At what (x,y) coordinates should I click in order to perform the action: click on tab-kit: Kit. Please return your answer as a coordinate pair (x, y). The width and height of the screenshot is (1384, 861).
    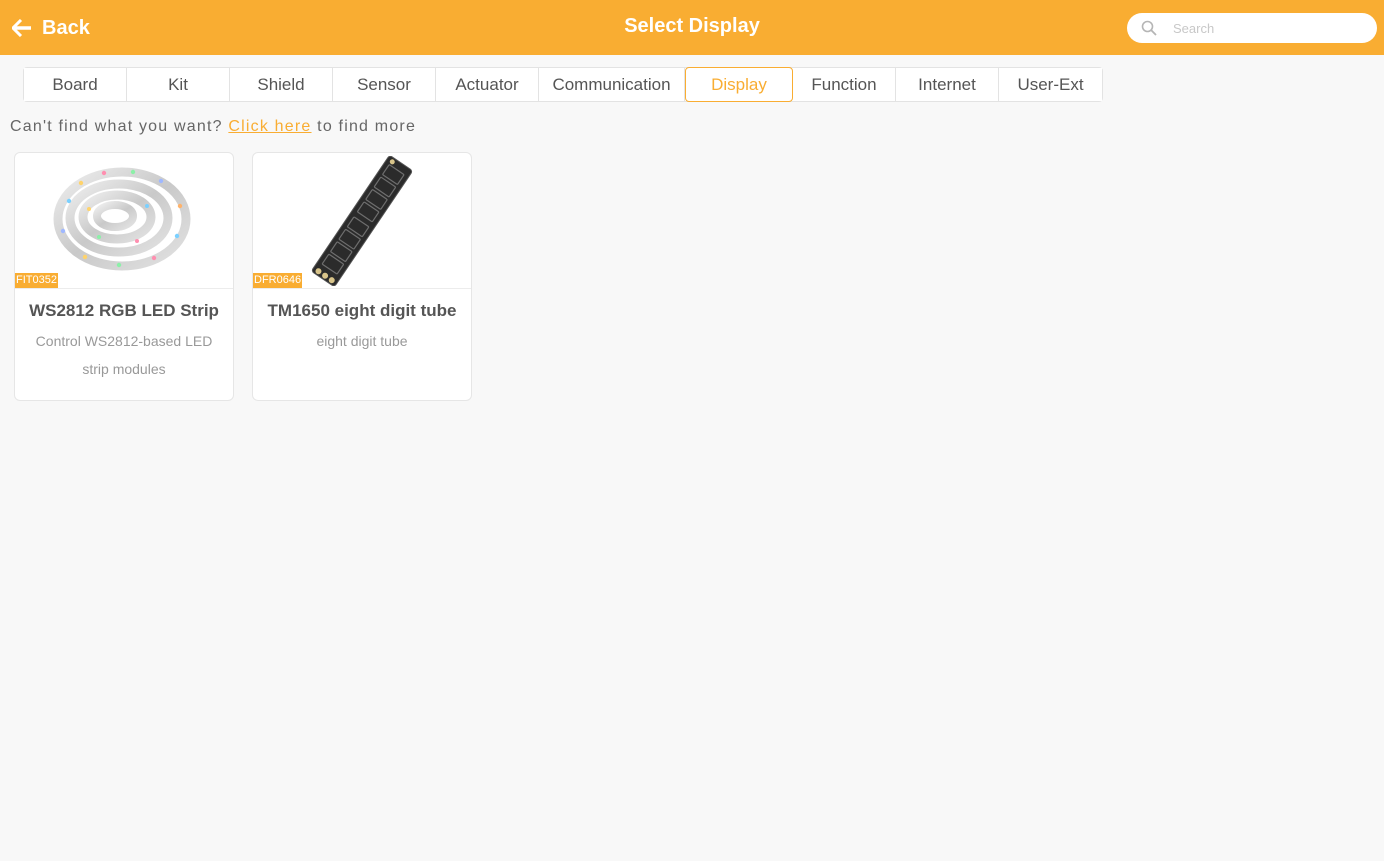
    Looking at the image, I should click on (178, 84).